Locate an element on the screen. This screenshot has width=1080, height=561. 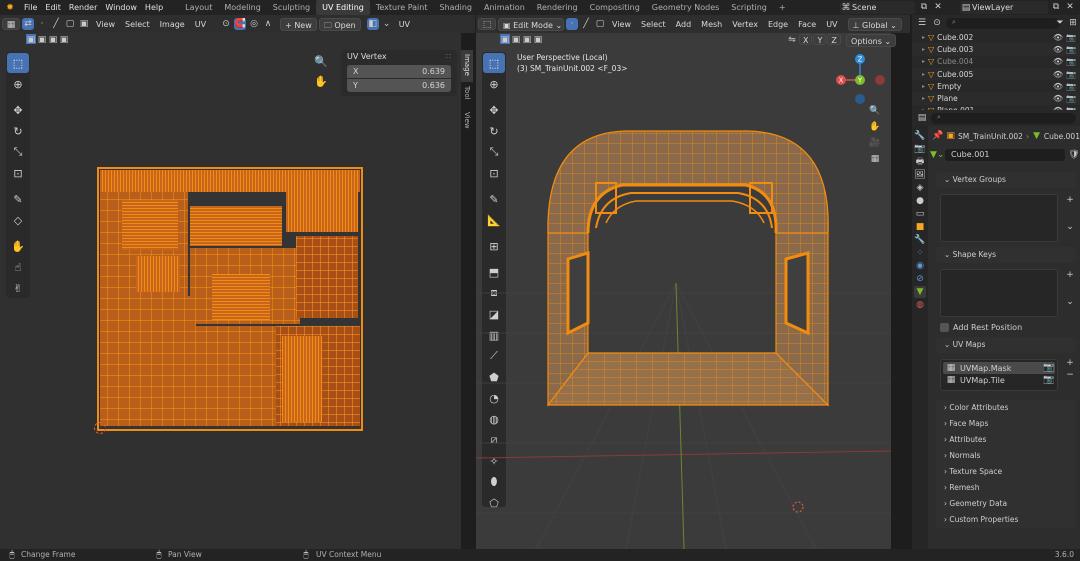
shape-keys-header: ⌄ Shape Keys is located at coordinates (1006, 255).